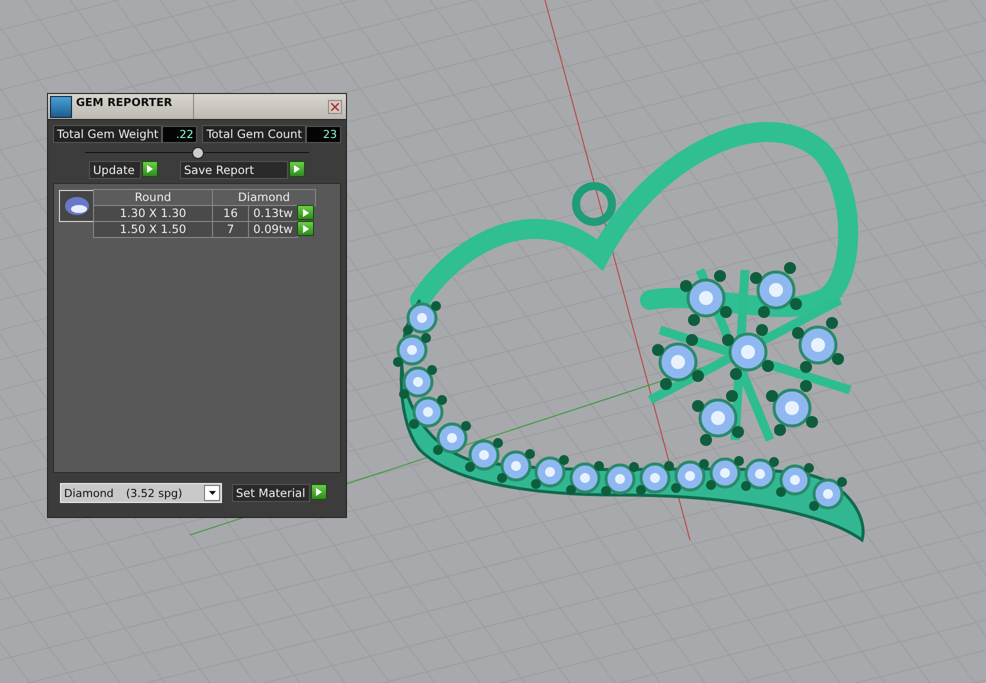 The width and height of the screenshot is (986, 683). I want to click on app-icon, so click(61, 107).